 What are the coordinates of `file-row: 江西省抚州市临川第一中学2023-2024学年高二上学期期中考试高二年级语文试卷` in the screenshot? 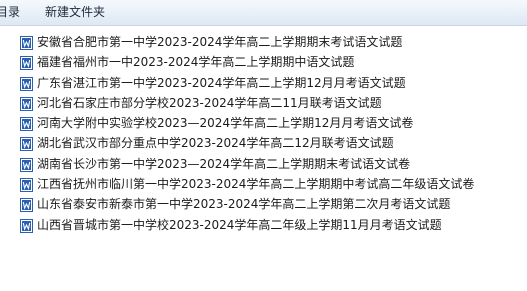 It's located at (263, 185).